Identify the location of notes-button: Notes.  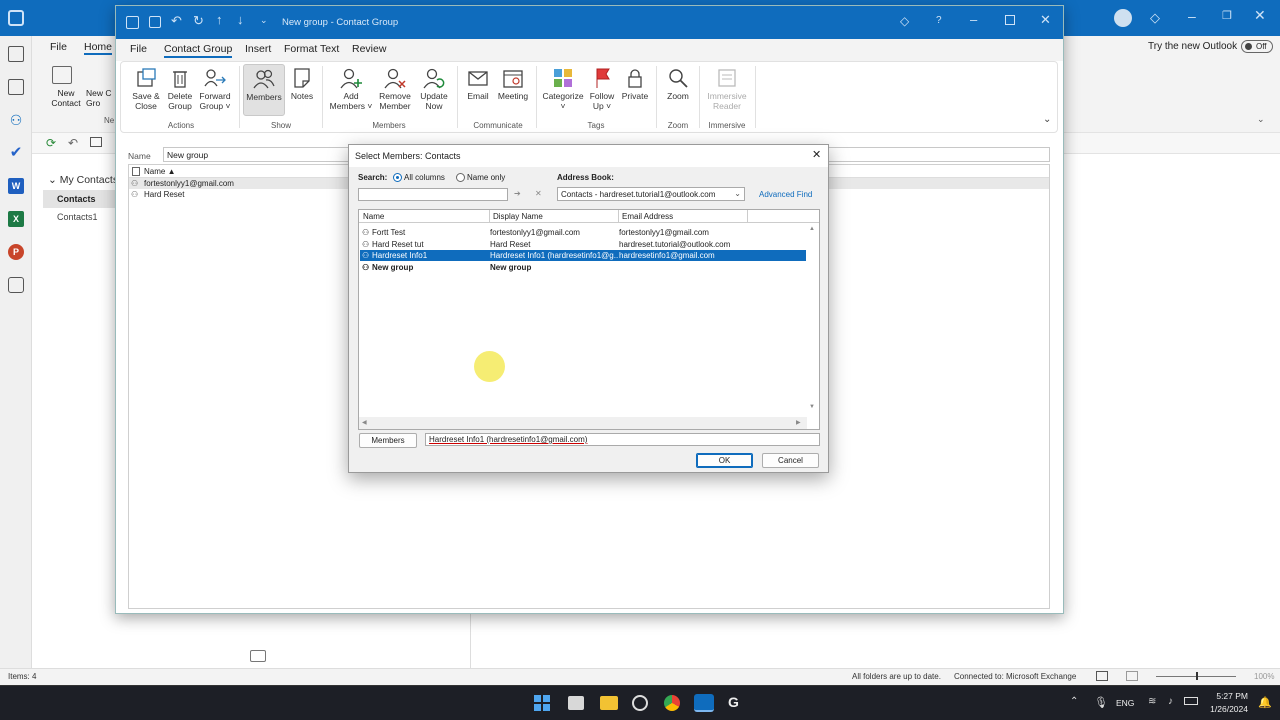
(302, 84).